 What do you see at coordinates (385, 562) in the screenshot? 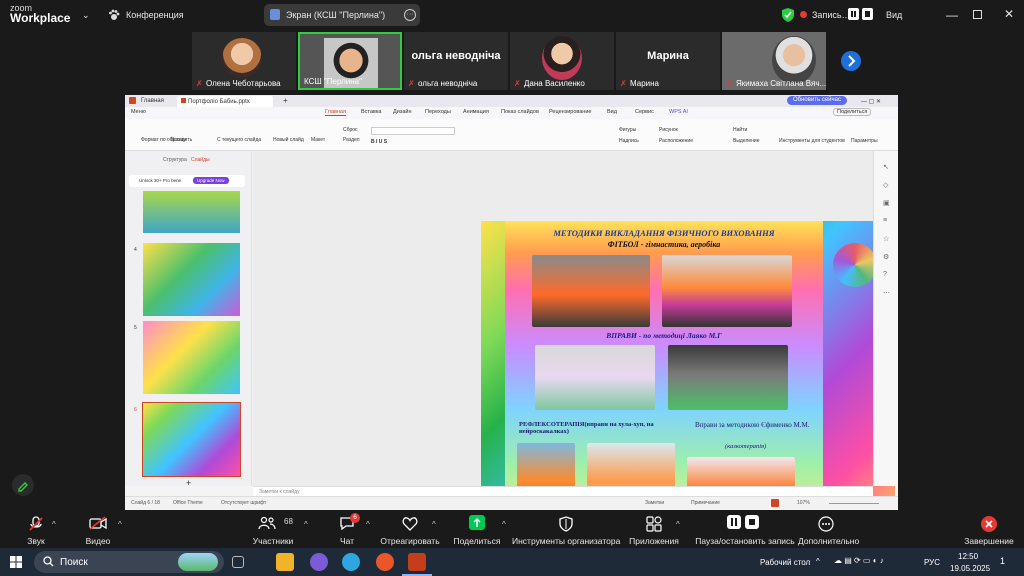
I see `browser-icon` at bounding box center [385, 562].